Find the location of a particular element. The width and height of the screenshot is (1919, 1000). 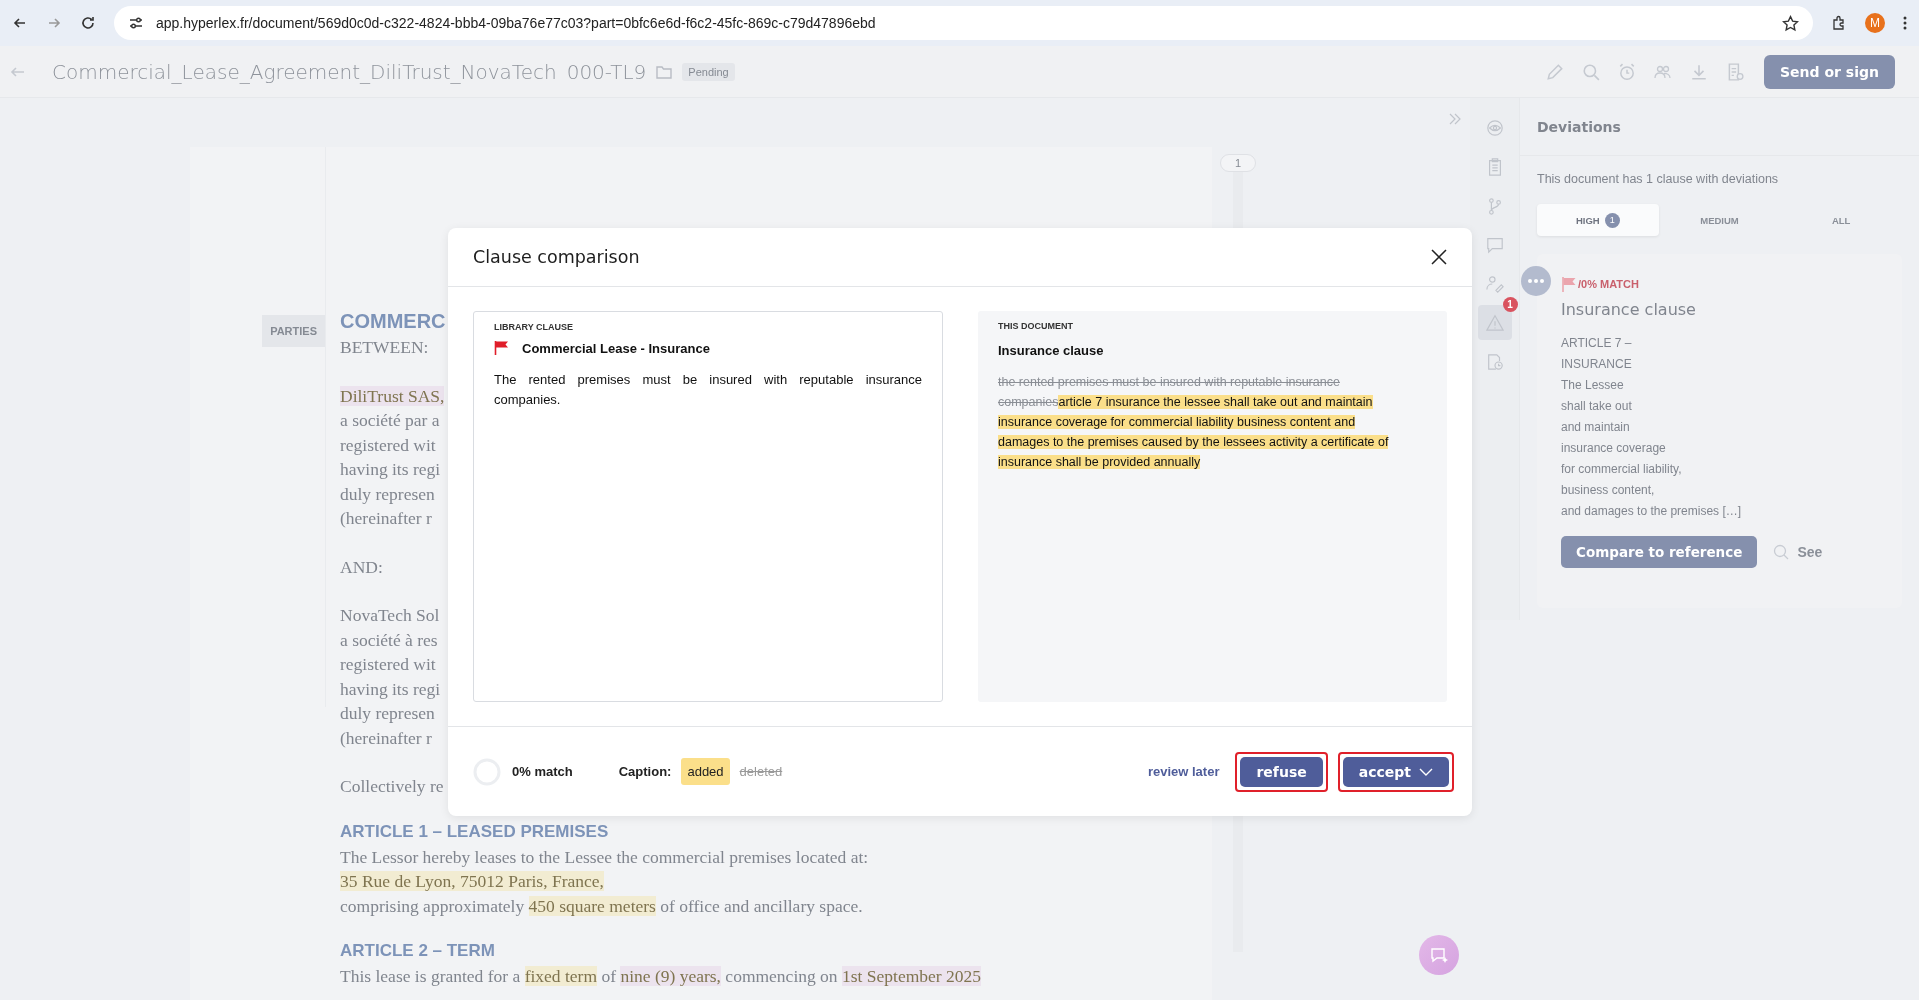

severity-tab: MEDIUM is located at coordinates (1719, 220).